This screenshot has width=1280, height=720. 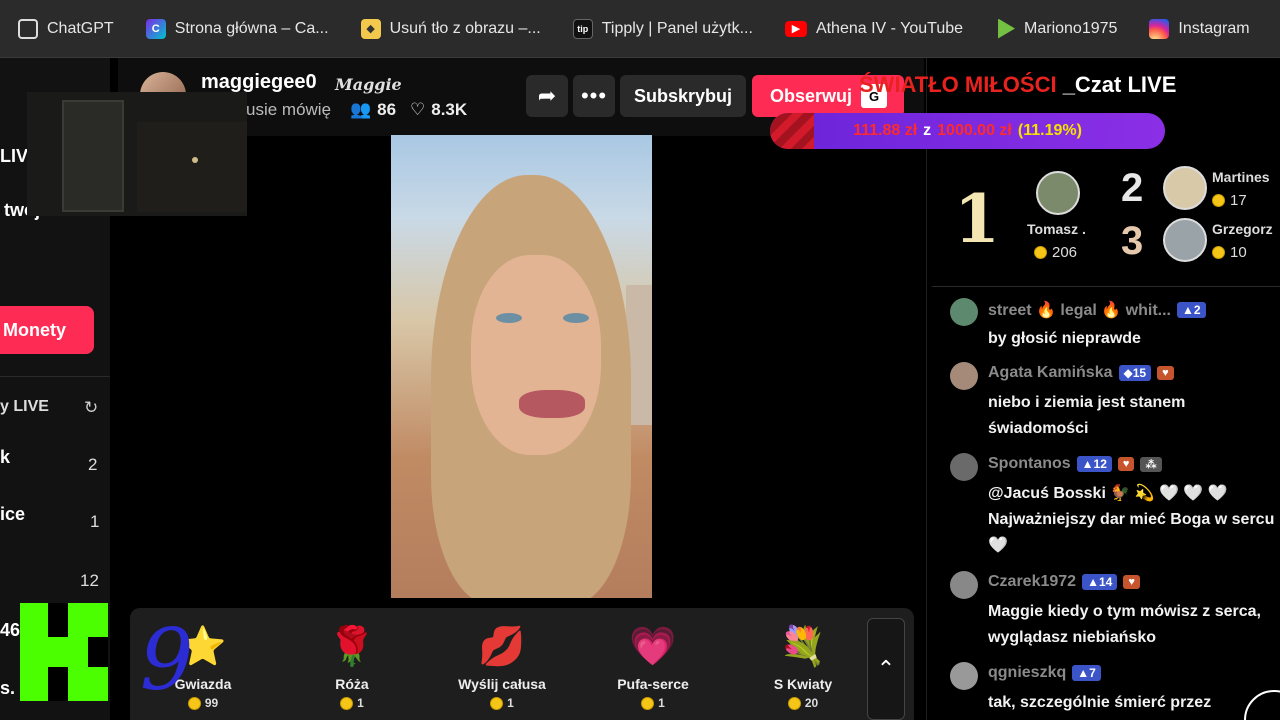 I want to click on sidebar-item-name: k, so click(x=5, y=457).